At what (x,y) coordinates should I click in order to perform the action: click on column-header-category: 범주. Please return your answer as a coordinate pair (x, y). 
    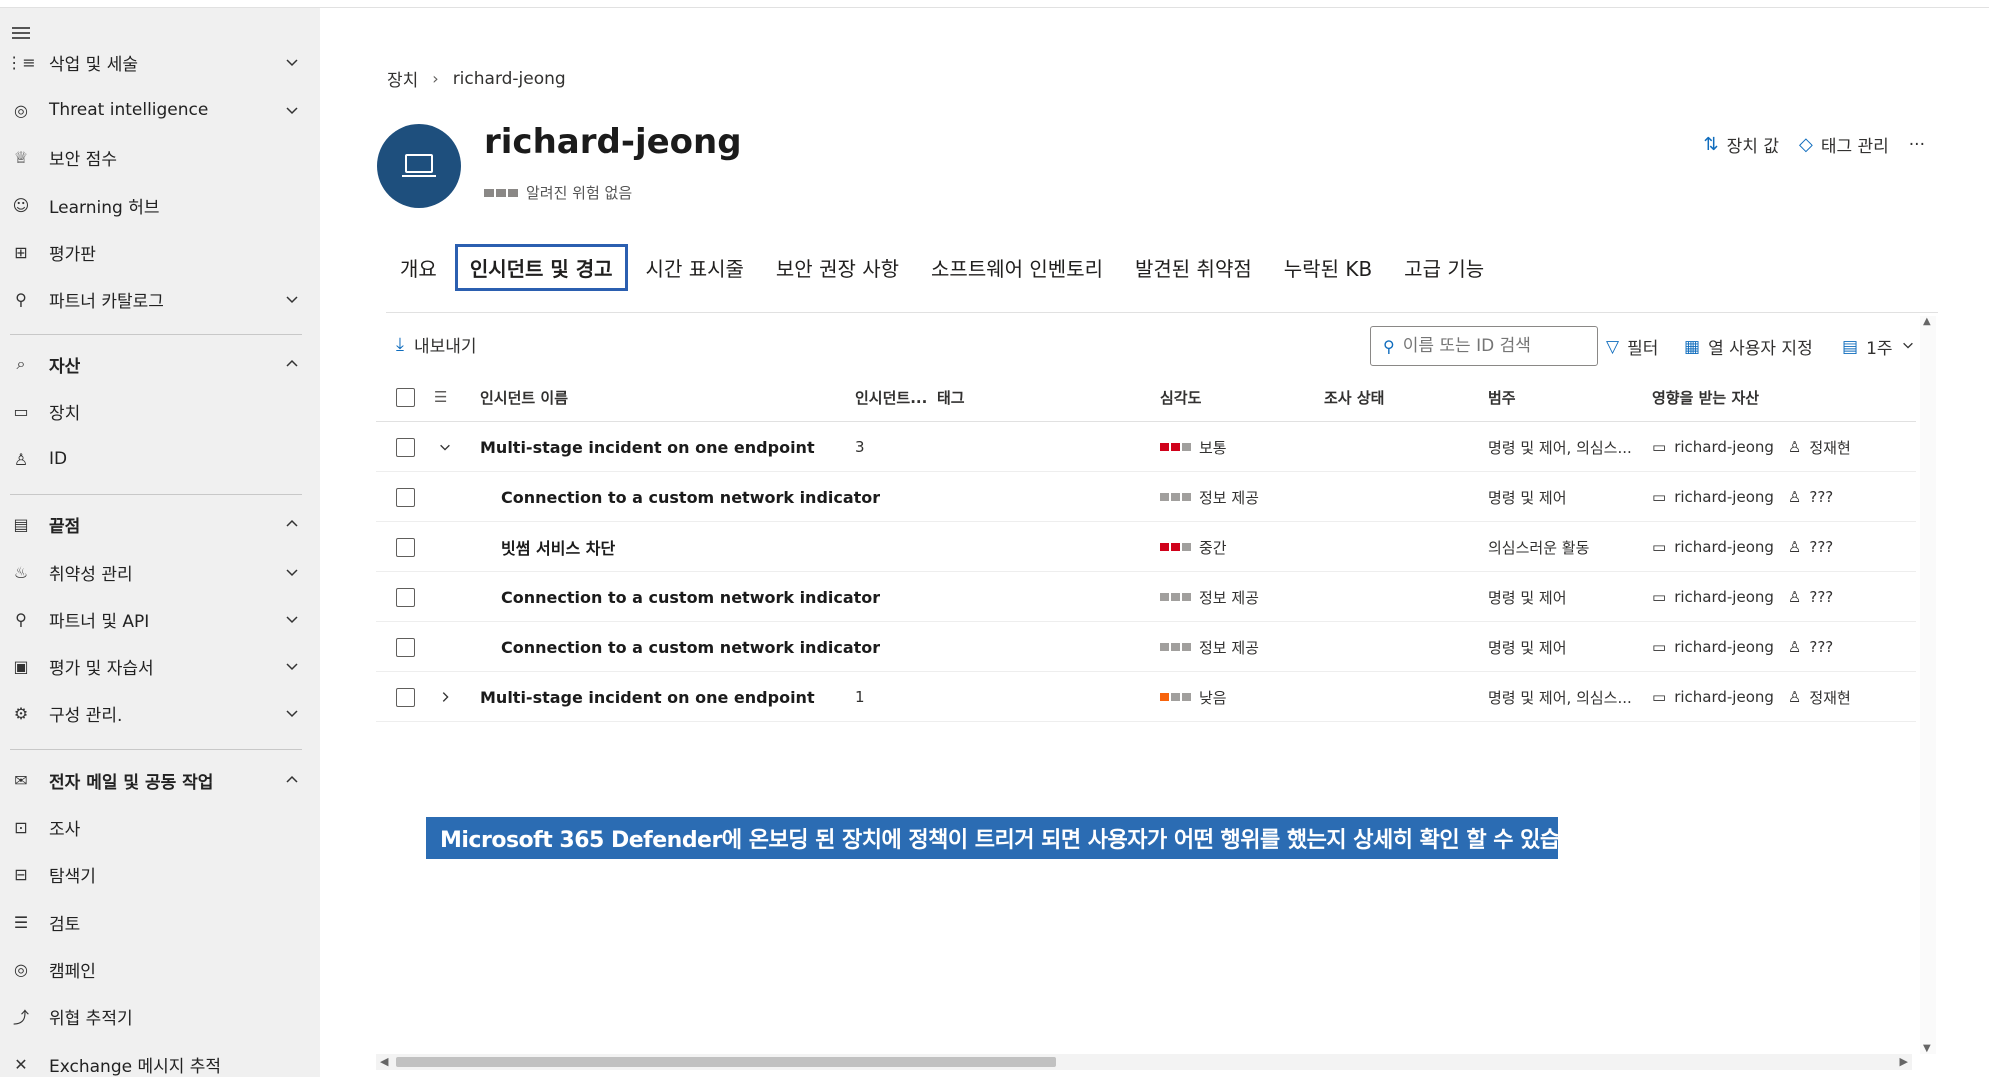
    Looking at the image, I should click on (1502, 397).